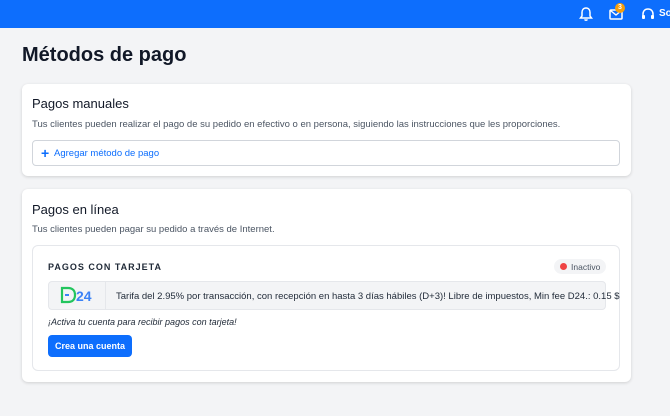 The width and height of the screenshot is (670, 416). What do you see at coordinates (104, 55) in the screenshot?
I see `page-title: Métodos de pago` at bounding box center [104, 55].